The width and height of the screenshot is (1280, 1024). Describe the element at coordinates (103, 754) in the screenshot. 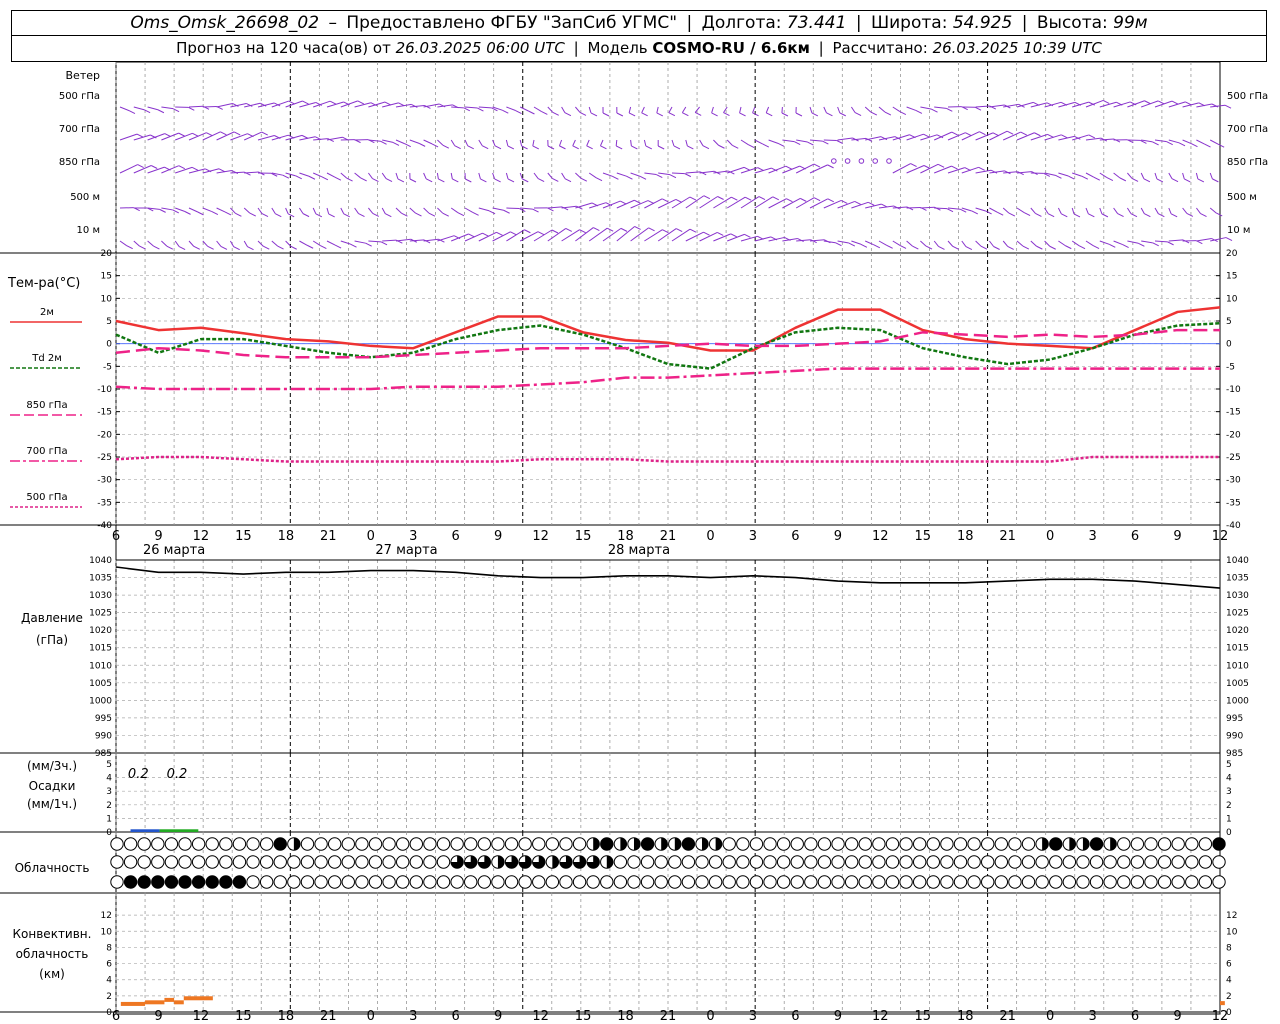

I see `y-tick-label: 985` at that location.